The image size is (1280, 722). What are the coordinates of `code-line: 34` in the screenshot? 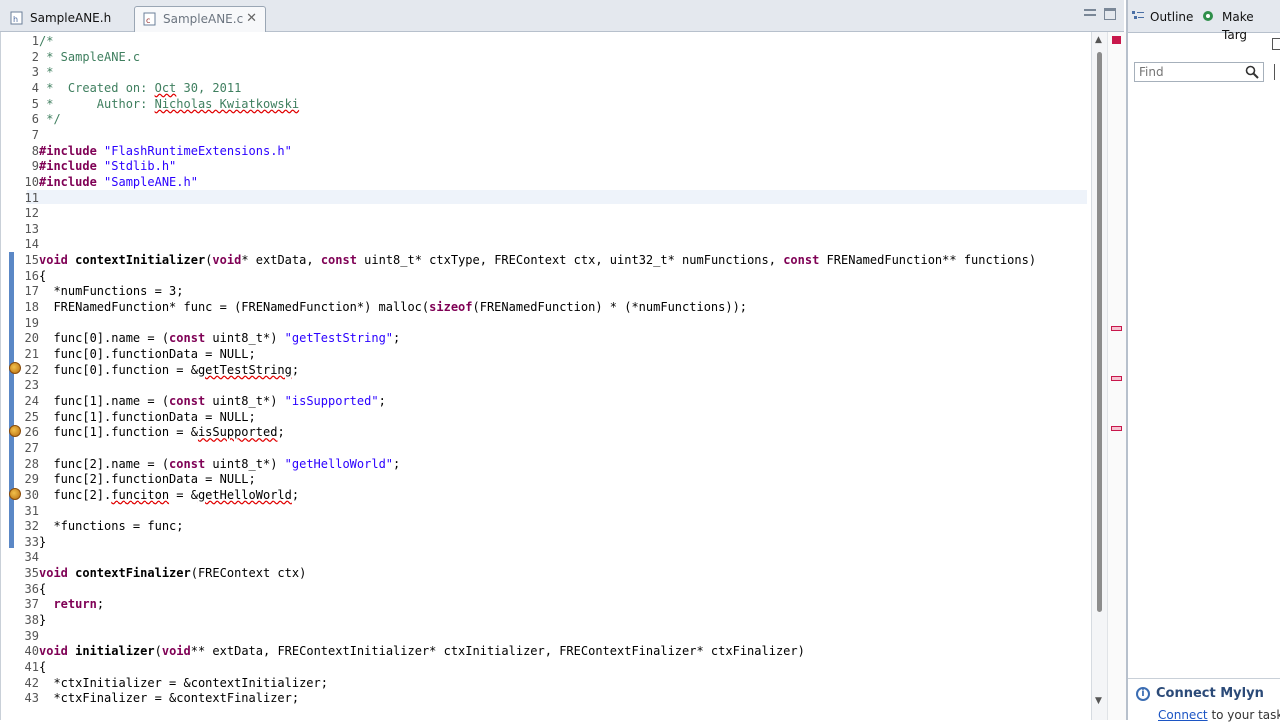 It's located at (24, 557).